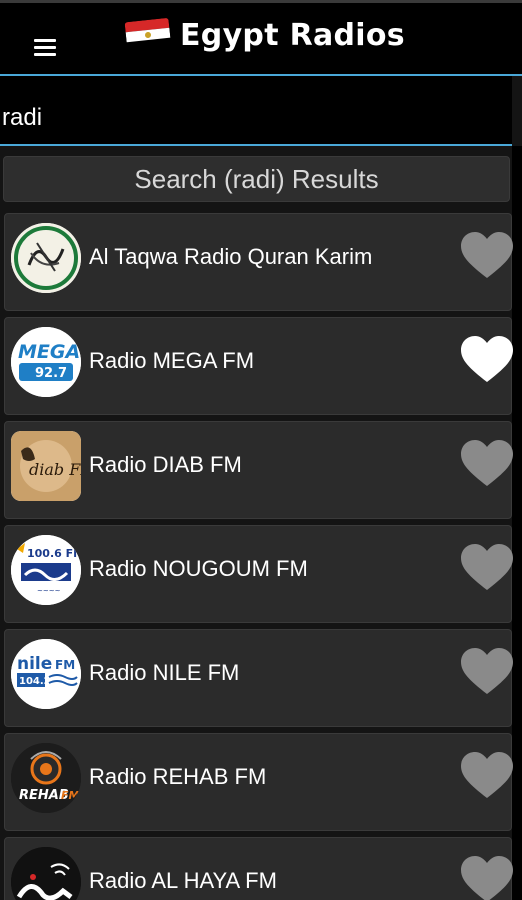 This screenshot has width=522, height=900. What do you see at coordinates (255, 118) in the screenshot?
I see `search-input` at bounding box center [255, 118].